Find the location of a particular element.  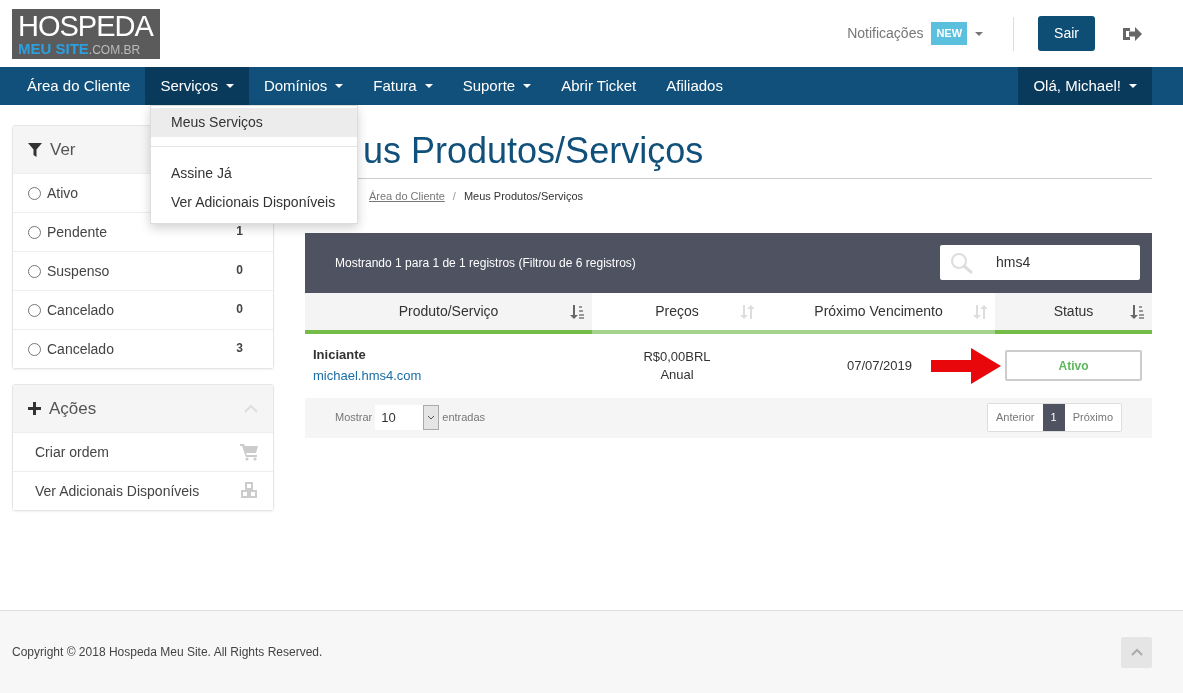

nav-item: Domínios is located at coordinates (303, 86).